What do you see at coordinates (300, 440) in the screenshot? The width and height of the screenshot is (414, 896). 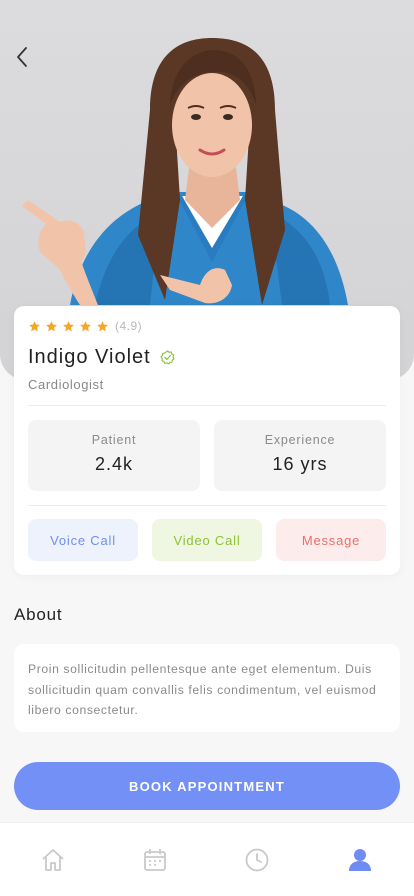 I see `stat-experience-label: Experience` at bounding box center [300, 440].